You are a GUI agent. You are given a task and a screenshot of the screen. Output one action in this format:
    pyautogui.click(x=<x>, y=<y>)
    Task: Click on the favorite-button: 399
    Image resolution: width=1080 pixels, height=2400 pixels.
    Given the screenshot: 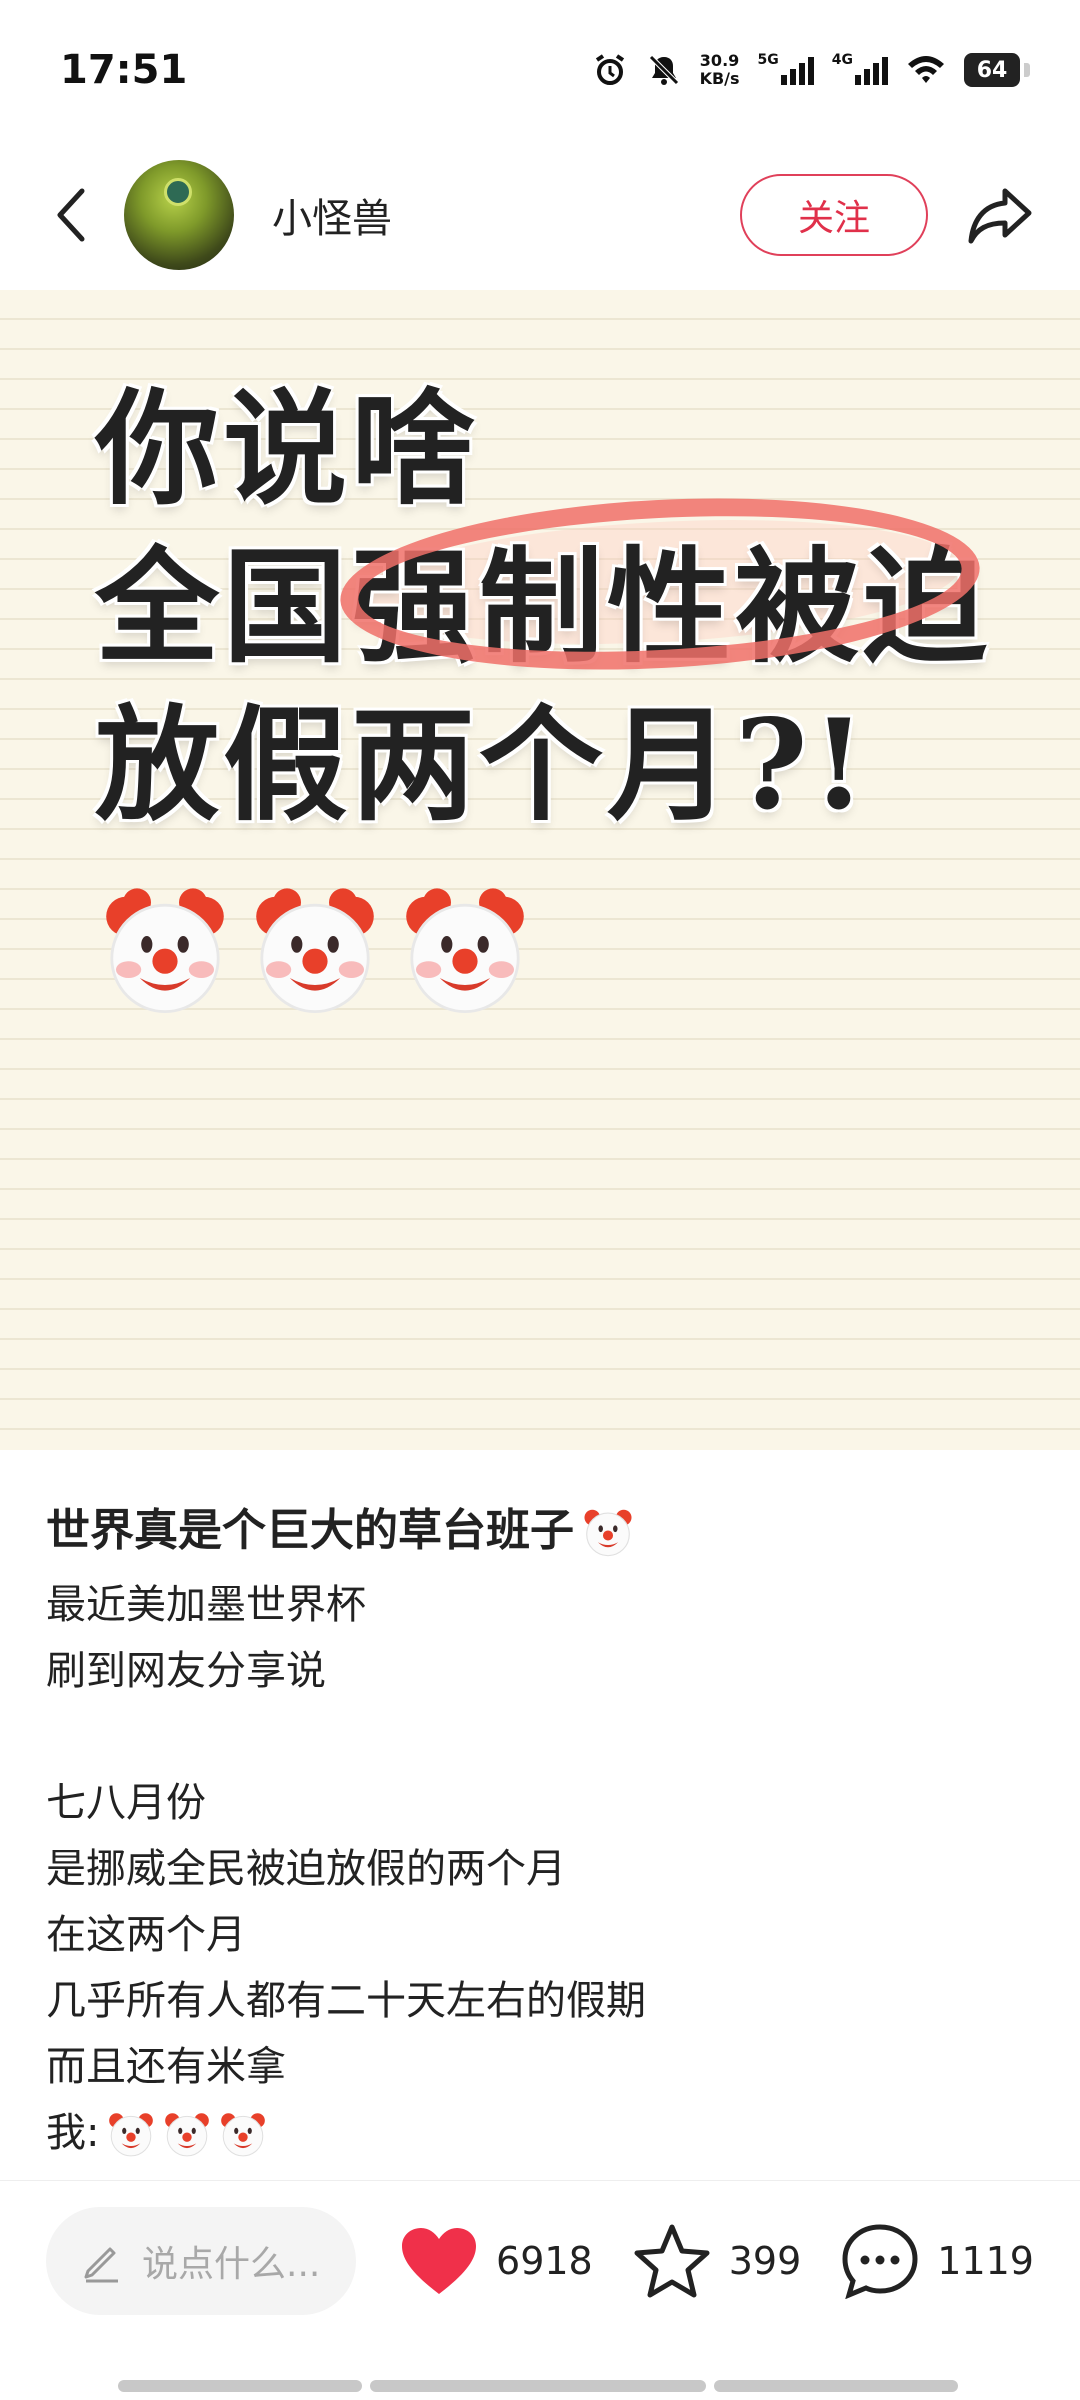 What is the action you would take?
    pyautogui.click(x=717, y=2261)
    